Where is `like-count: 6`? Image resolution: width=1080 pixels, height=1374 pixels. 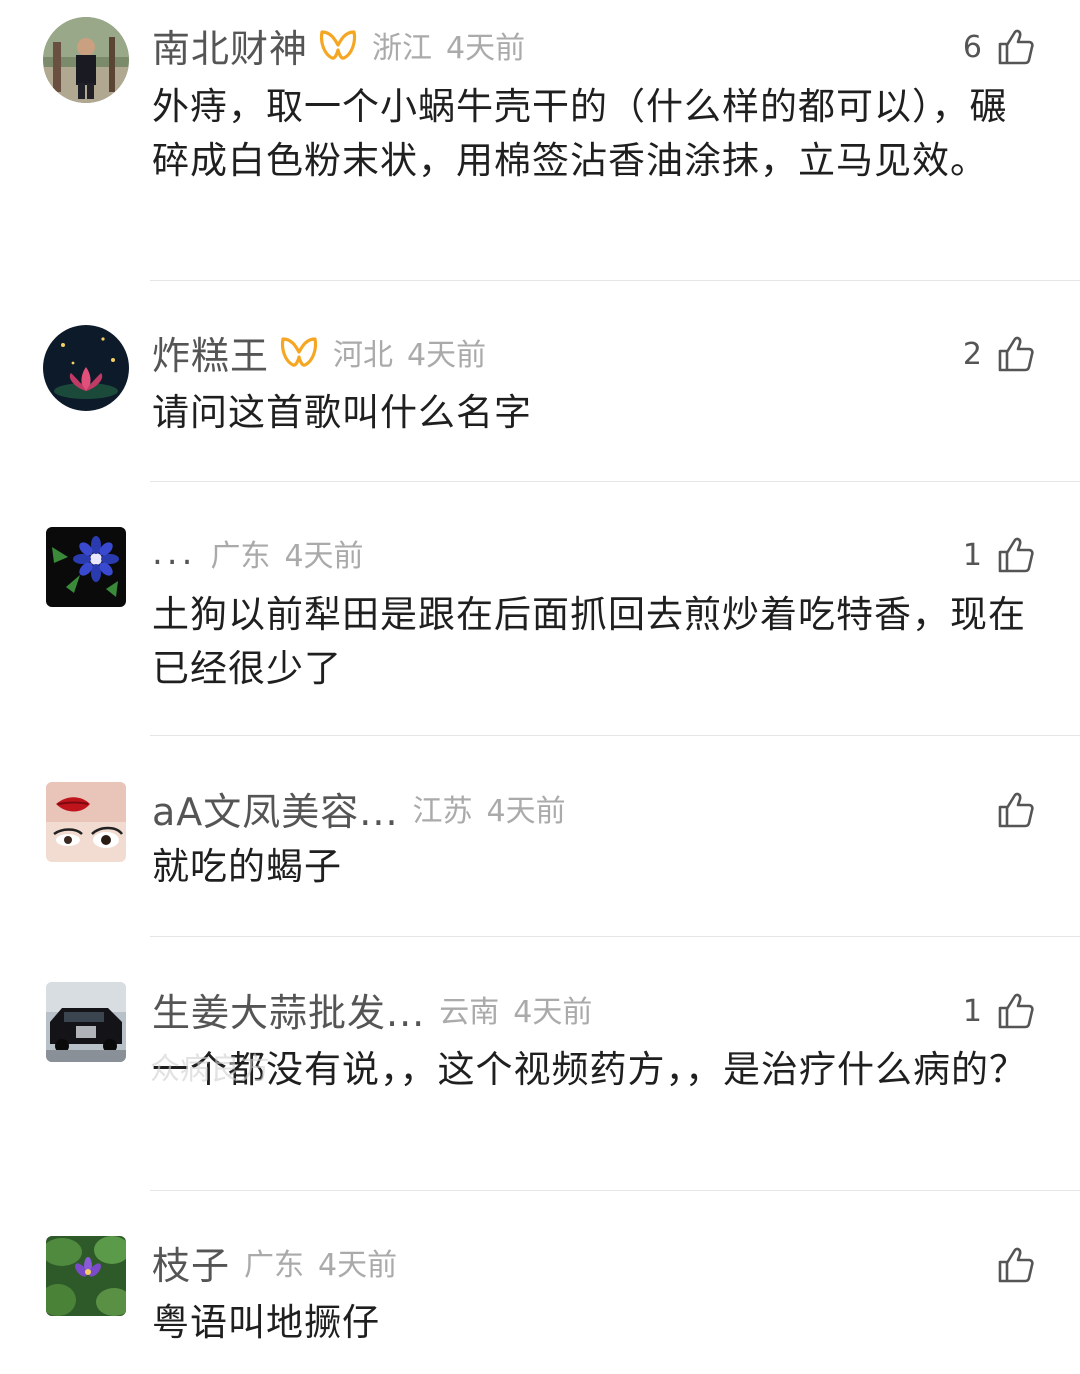 like-count: 6 is located at coordinates (972, 47).